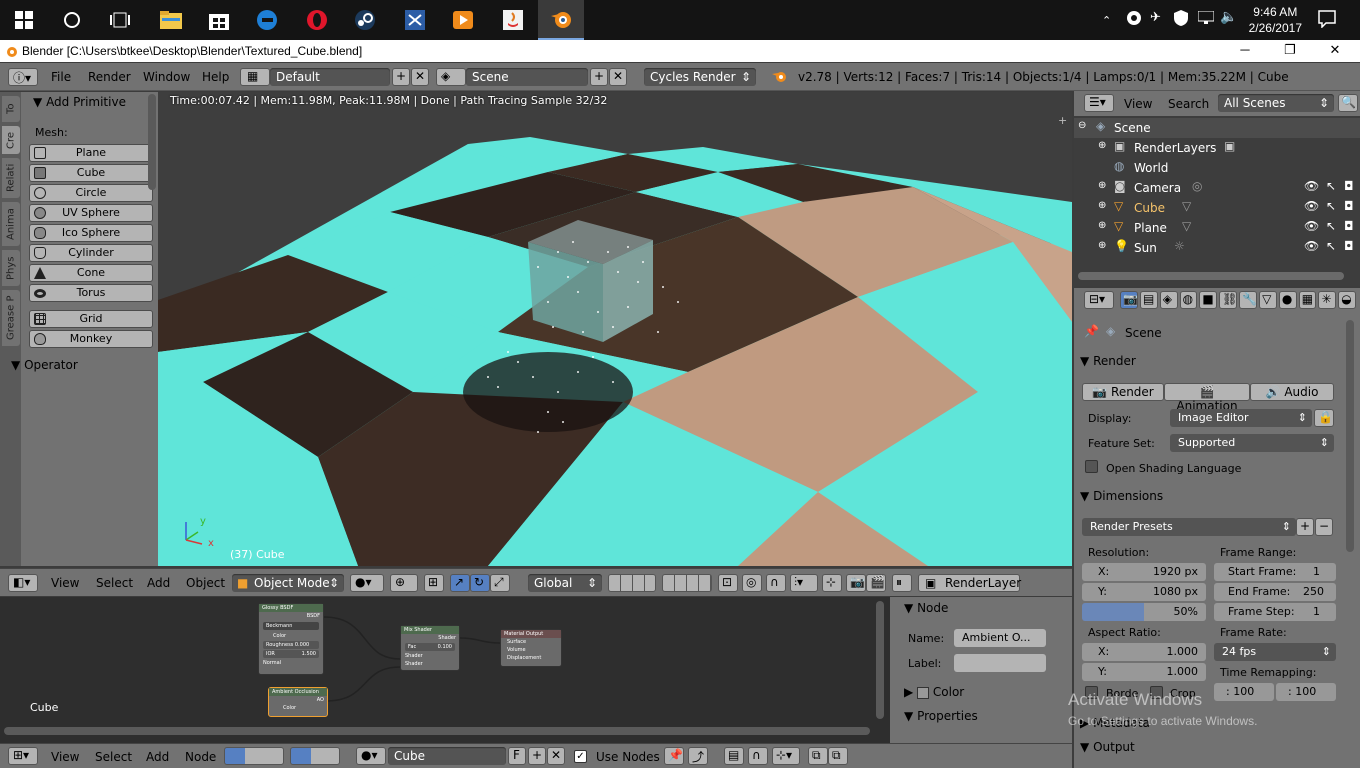 This screenshot has width=1360, height=768. What do you see at coordinates (1290, 50) in the screenshot?
I see `maximize-button: ❐` at bounding box center [1290, 50].